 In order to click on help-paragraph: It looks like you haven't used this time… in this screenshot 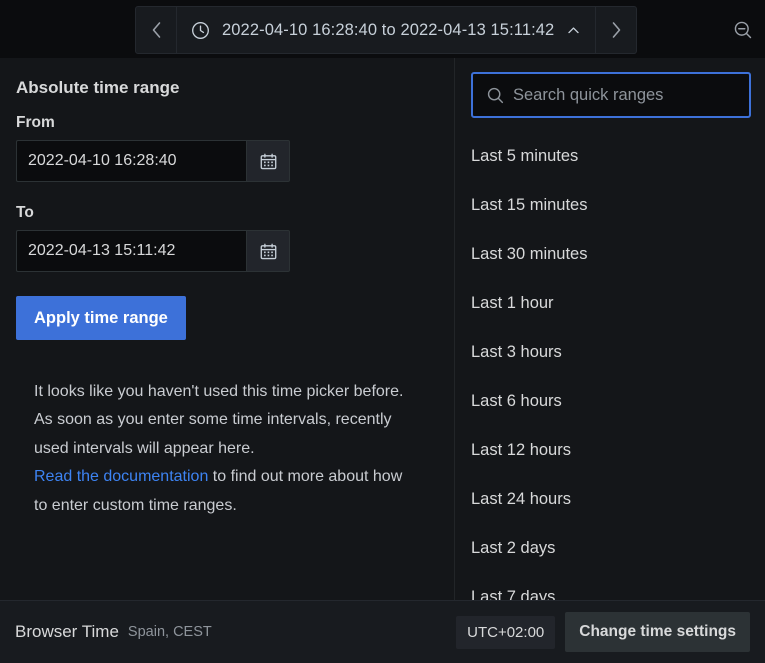, I will do `click(219, 420)`.